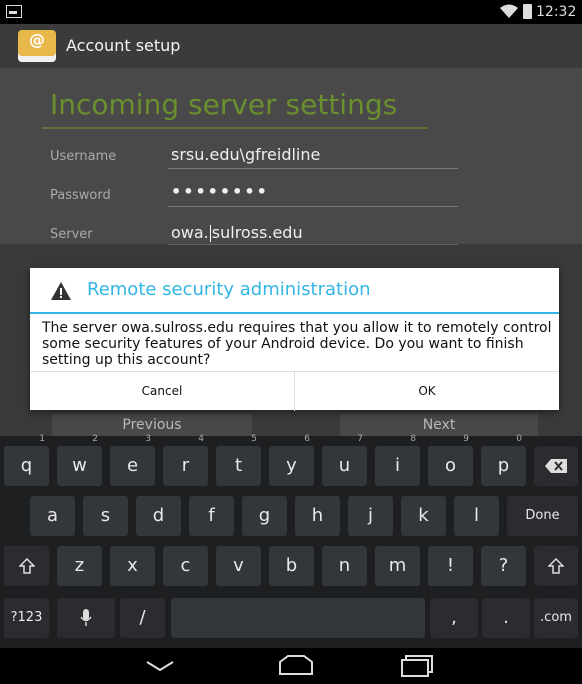 The width and height of the screenshot is (582, 684). Describe the element at coordinates (397, 465) in the screenshot. I see `key-label: i` at that location.